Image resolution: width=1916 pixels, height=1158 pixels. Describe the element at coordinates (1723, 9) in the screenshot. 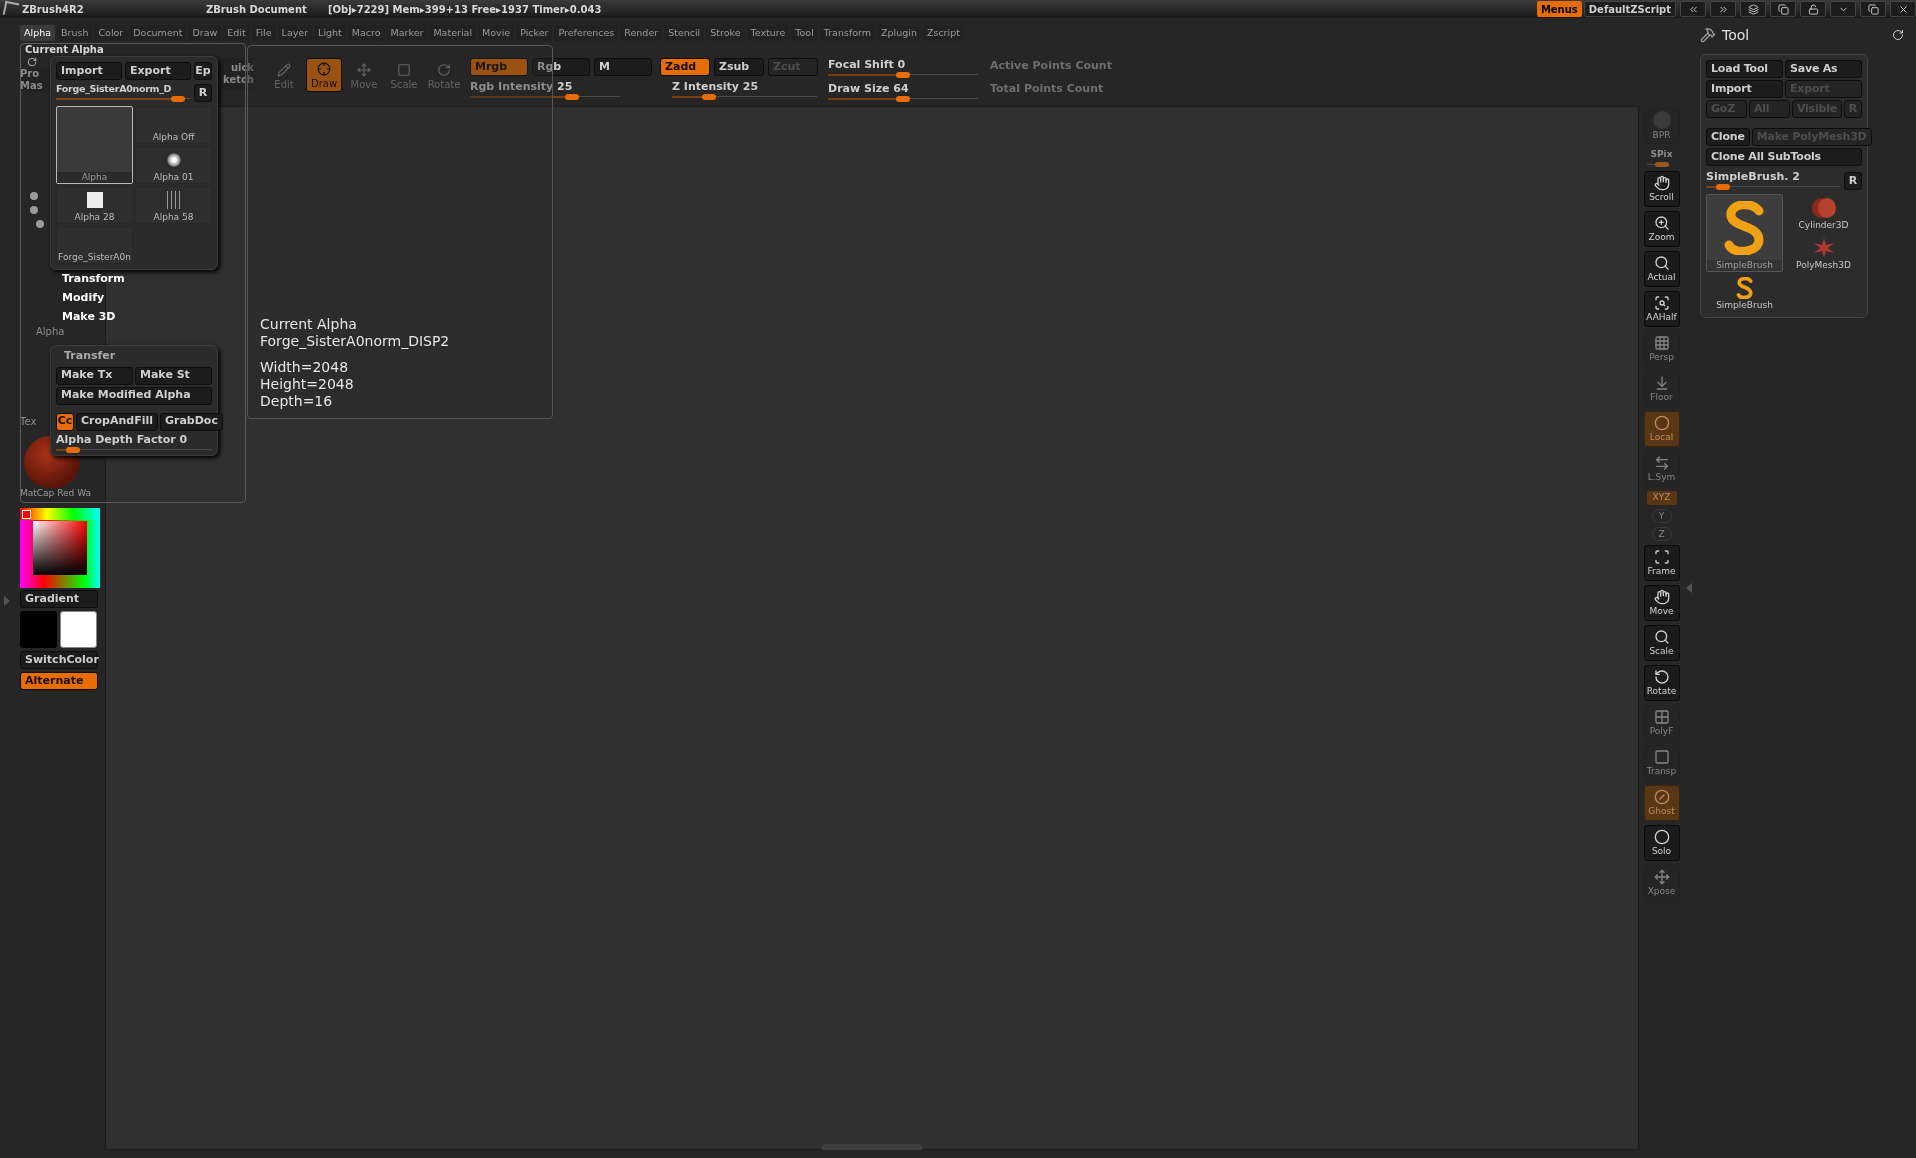

I see `right-arrows-icon` at that location.